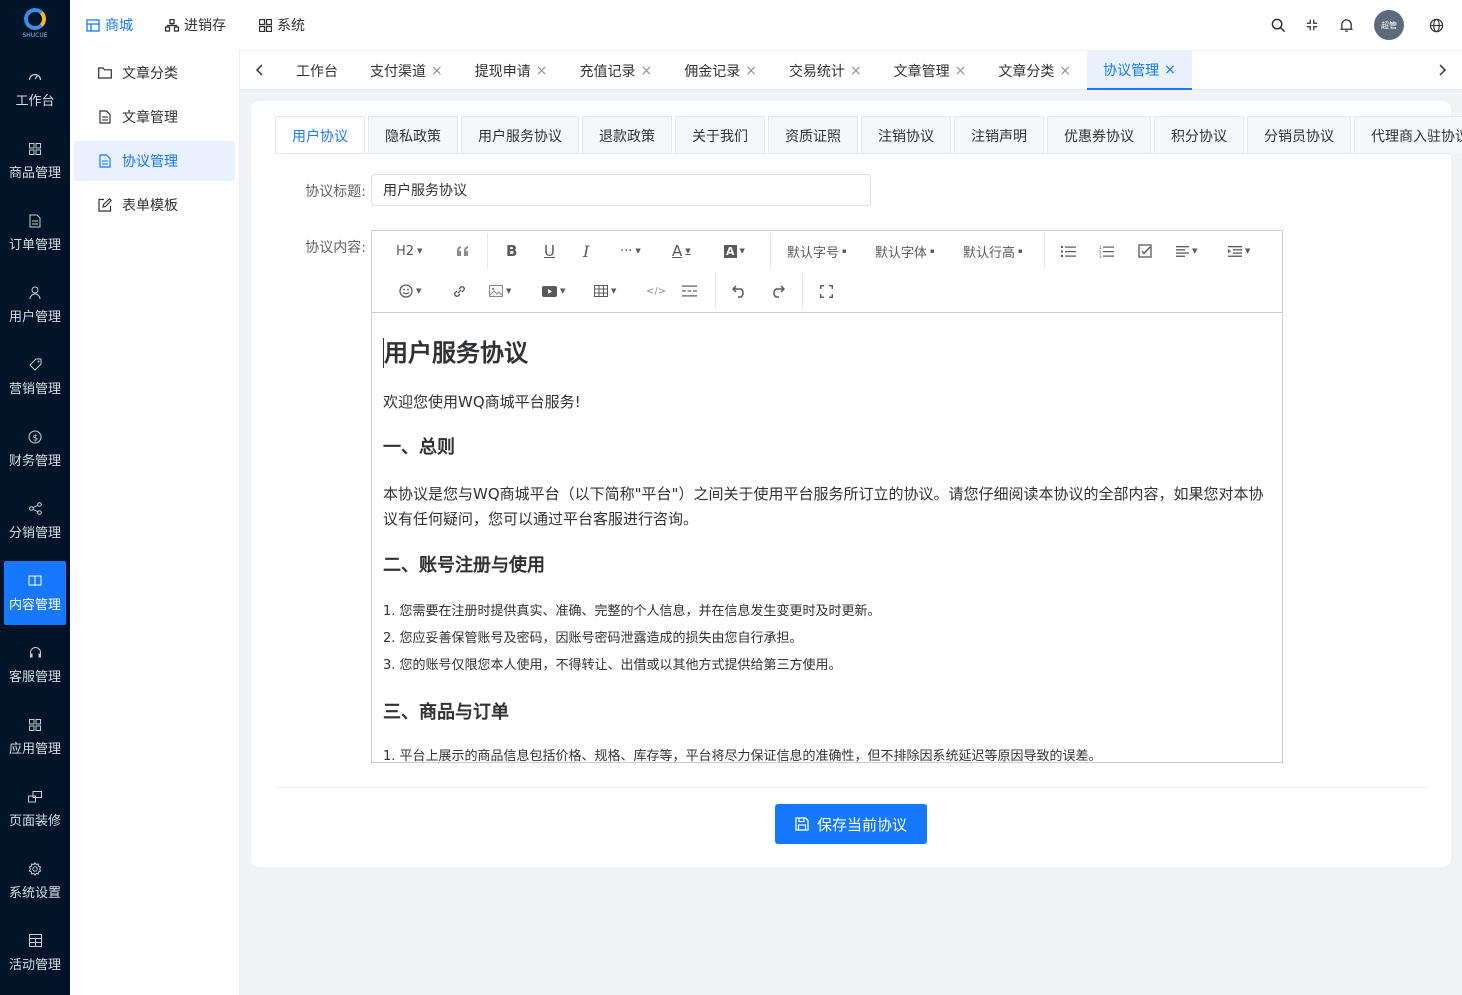 This screenshot has height=995, width=1462. I want to click on protocol-tab-1: 隐私政策, so click(413, 135).